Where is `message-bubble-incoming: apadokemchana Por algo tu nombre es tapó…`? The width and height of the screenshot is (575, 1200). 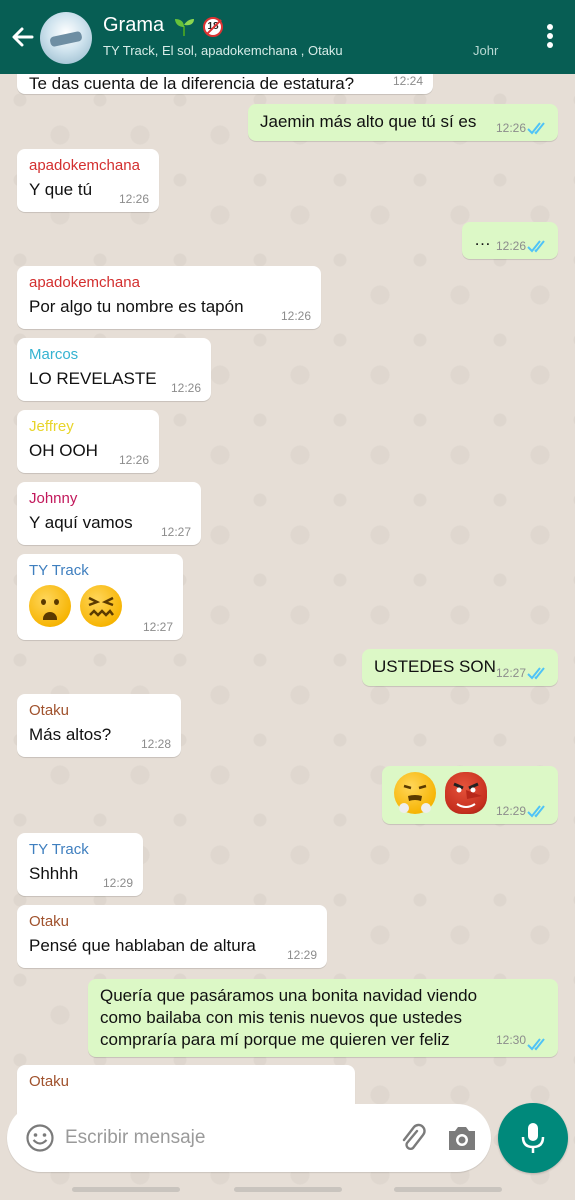 message-bubble-incoming: apadokemchana Por algo tu nombre es tapó… is located at coordinates (169, 297).